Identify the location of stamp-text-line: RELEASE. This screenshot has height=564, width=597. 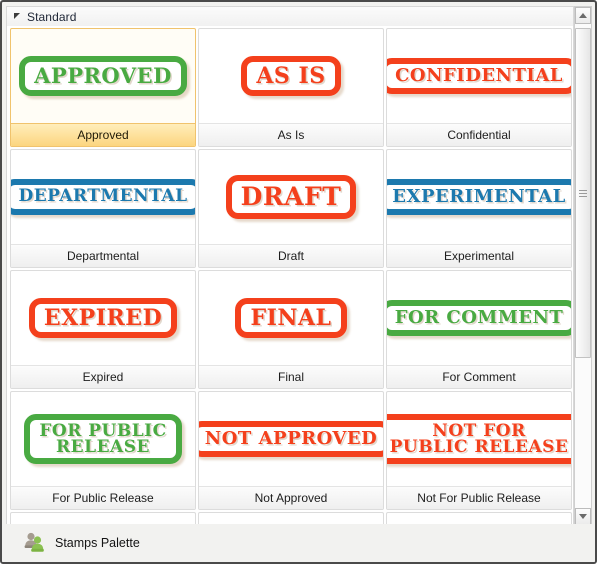
(103, 447).